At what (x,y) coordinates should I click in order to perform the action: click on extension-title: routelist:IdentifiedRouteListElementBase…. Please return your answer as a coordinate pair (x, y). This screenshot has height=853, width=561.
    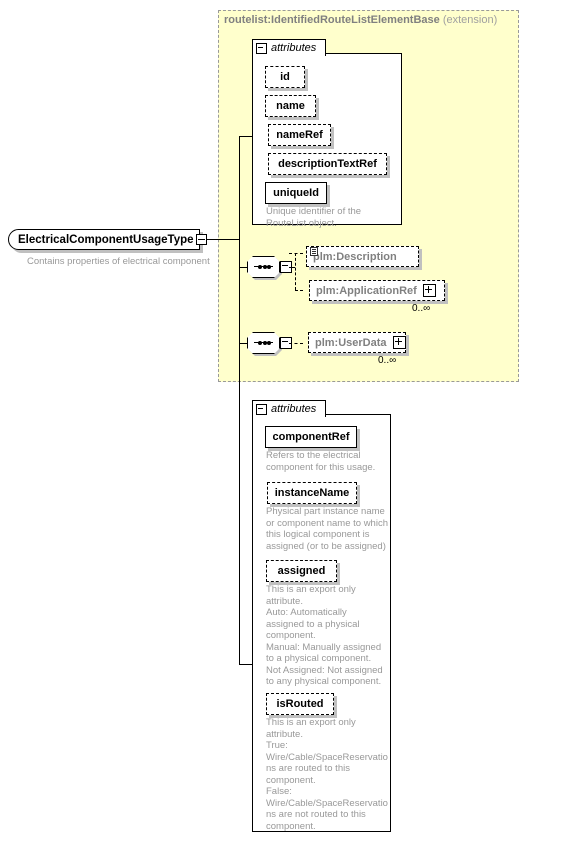
    Looking at the image, I should click on (360, 20).